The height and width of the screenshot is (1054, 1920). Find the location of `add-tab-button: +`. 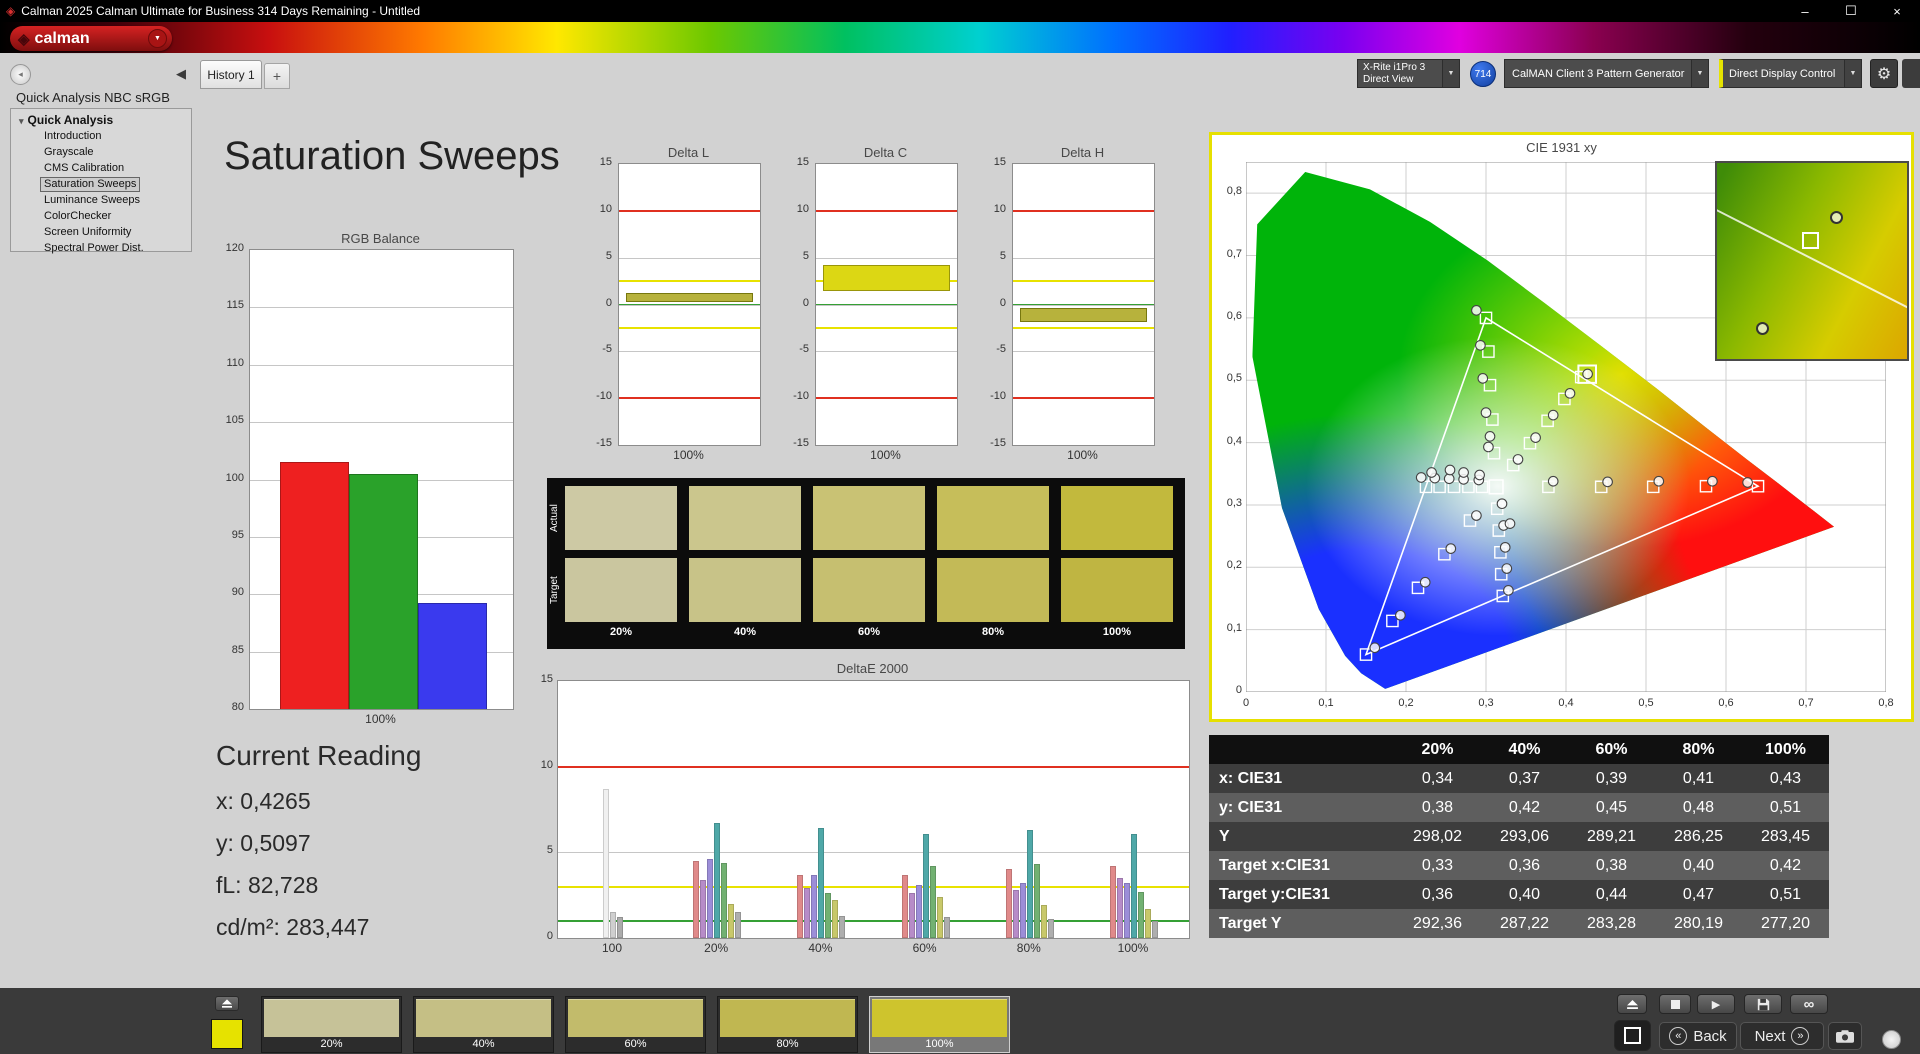

add-tab-button: + is located at coordinates (277, 76).